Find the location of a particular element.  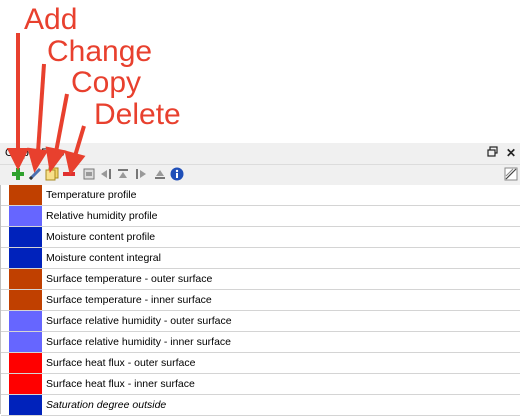

copy-icon is located at coordinates (52, 174).